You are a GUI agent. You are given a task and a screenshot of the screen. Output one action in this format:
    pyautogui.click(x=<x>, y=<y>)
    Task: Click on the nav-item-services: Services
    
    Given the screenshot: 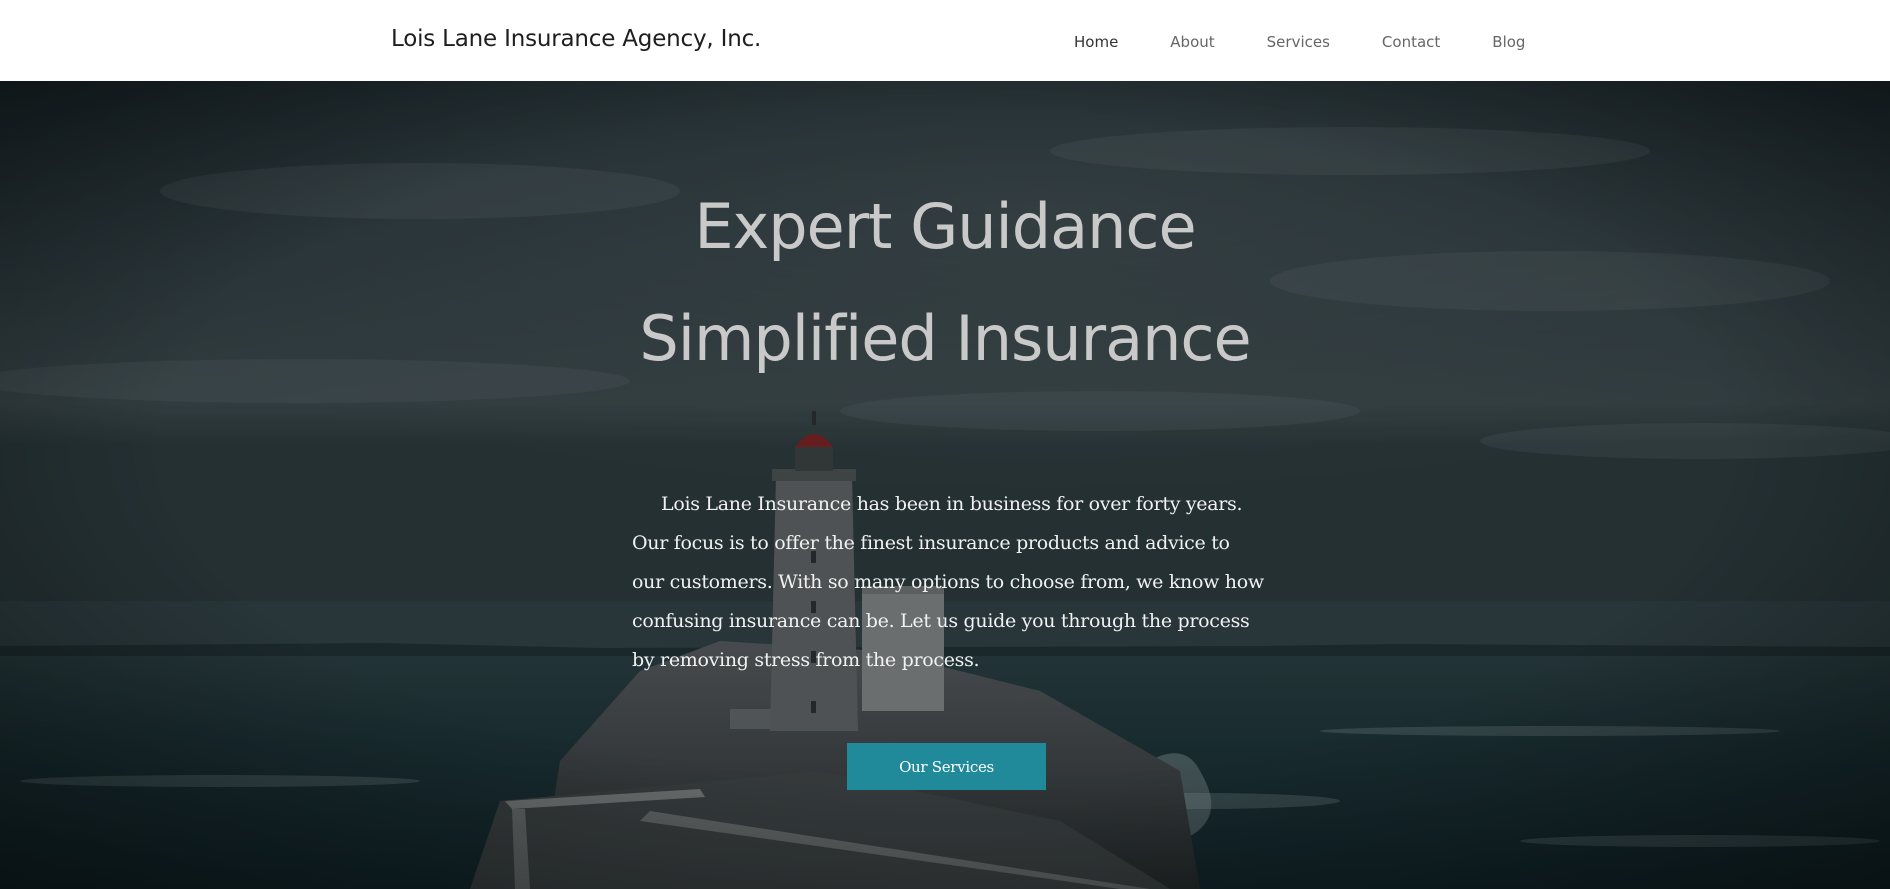 What is the action you would take?
    pyautogui.click(x=1298, y=42)
    